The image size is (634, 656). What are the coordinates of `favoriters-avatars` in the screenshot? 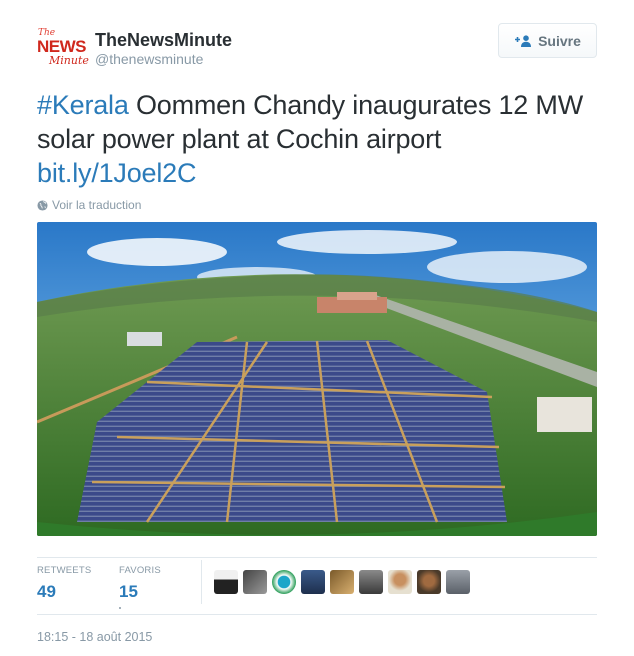 It's located at (342, 582).